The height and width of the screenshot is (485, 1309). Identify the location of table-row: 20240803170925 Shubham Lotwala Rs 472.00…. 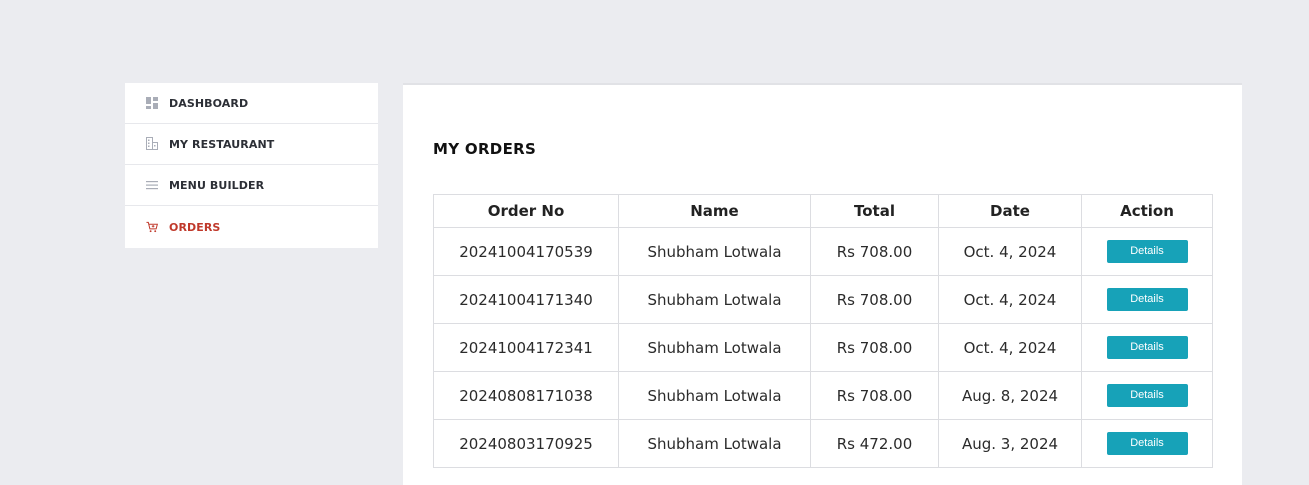
(823, 443).